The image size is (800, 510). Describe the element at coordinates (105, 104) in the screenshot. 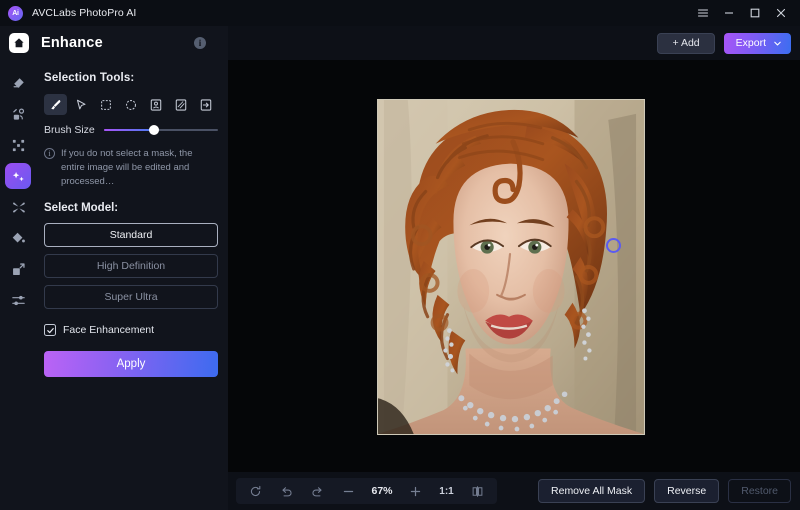

I see `tool-rect-select` at that location.